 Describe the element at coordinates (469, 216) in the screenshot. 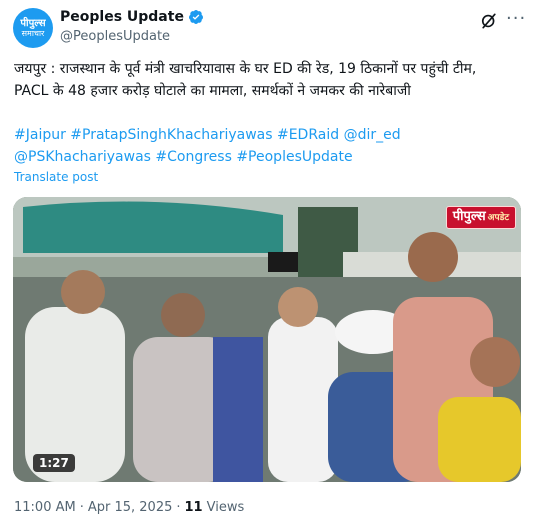

I see `watermark-main: पीपुल्स` at that location.